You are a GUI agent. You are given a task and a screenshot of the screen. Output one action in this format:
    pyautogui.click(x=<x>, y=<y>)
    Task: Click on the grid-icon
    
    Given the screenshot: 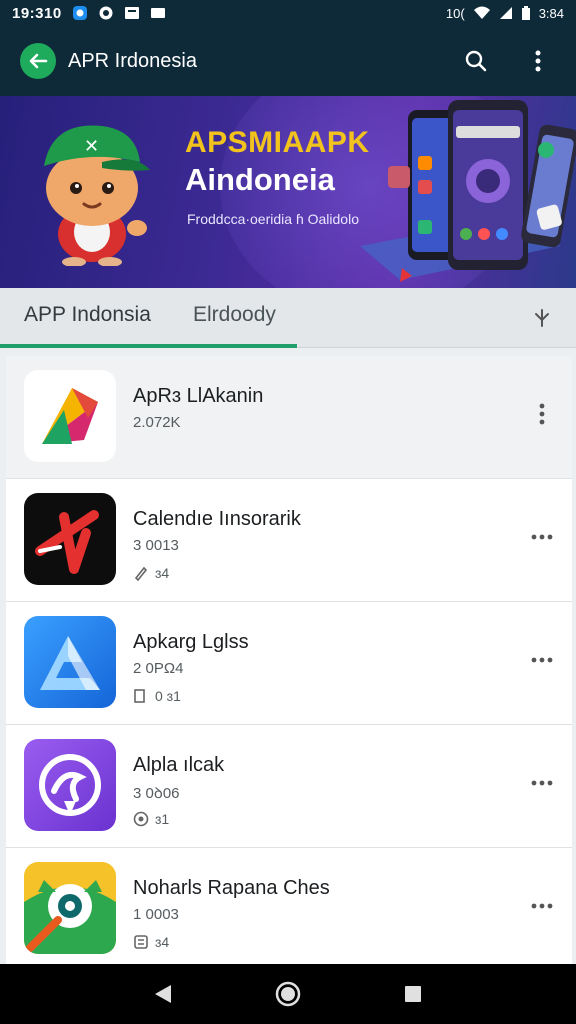 What is the action you would take?
    pyautogui.click(x=141, y=942)
    